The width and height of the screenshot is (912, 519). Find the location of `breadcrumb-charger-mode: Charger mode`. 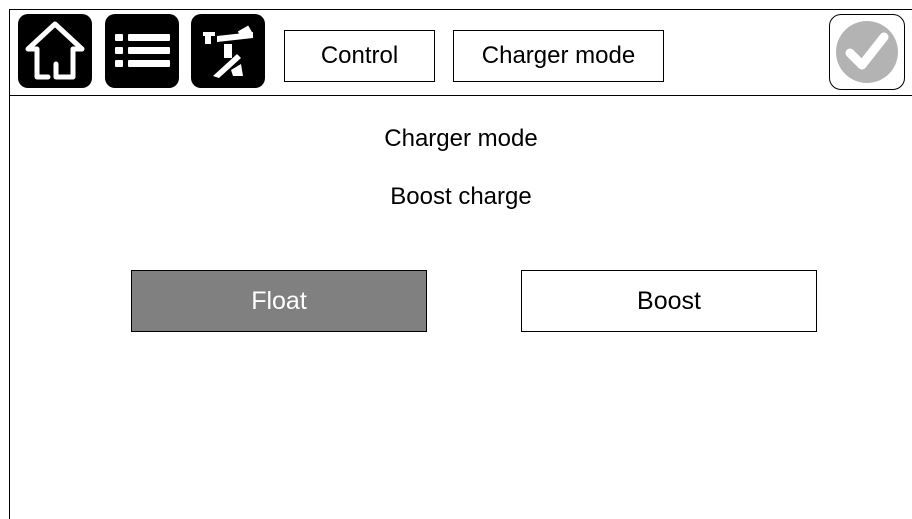

breadcrumb-charger-mode: Charger mode is located at coordinates (558, 56).